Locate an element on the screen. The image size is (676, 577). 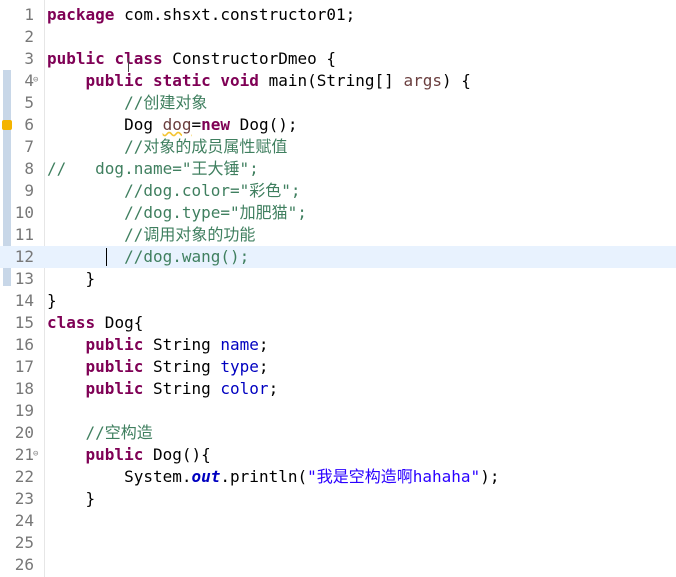
code-line: 5 //创建对象 is located at coordinates (338, 103).